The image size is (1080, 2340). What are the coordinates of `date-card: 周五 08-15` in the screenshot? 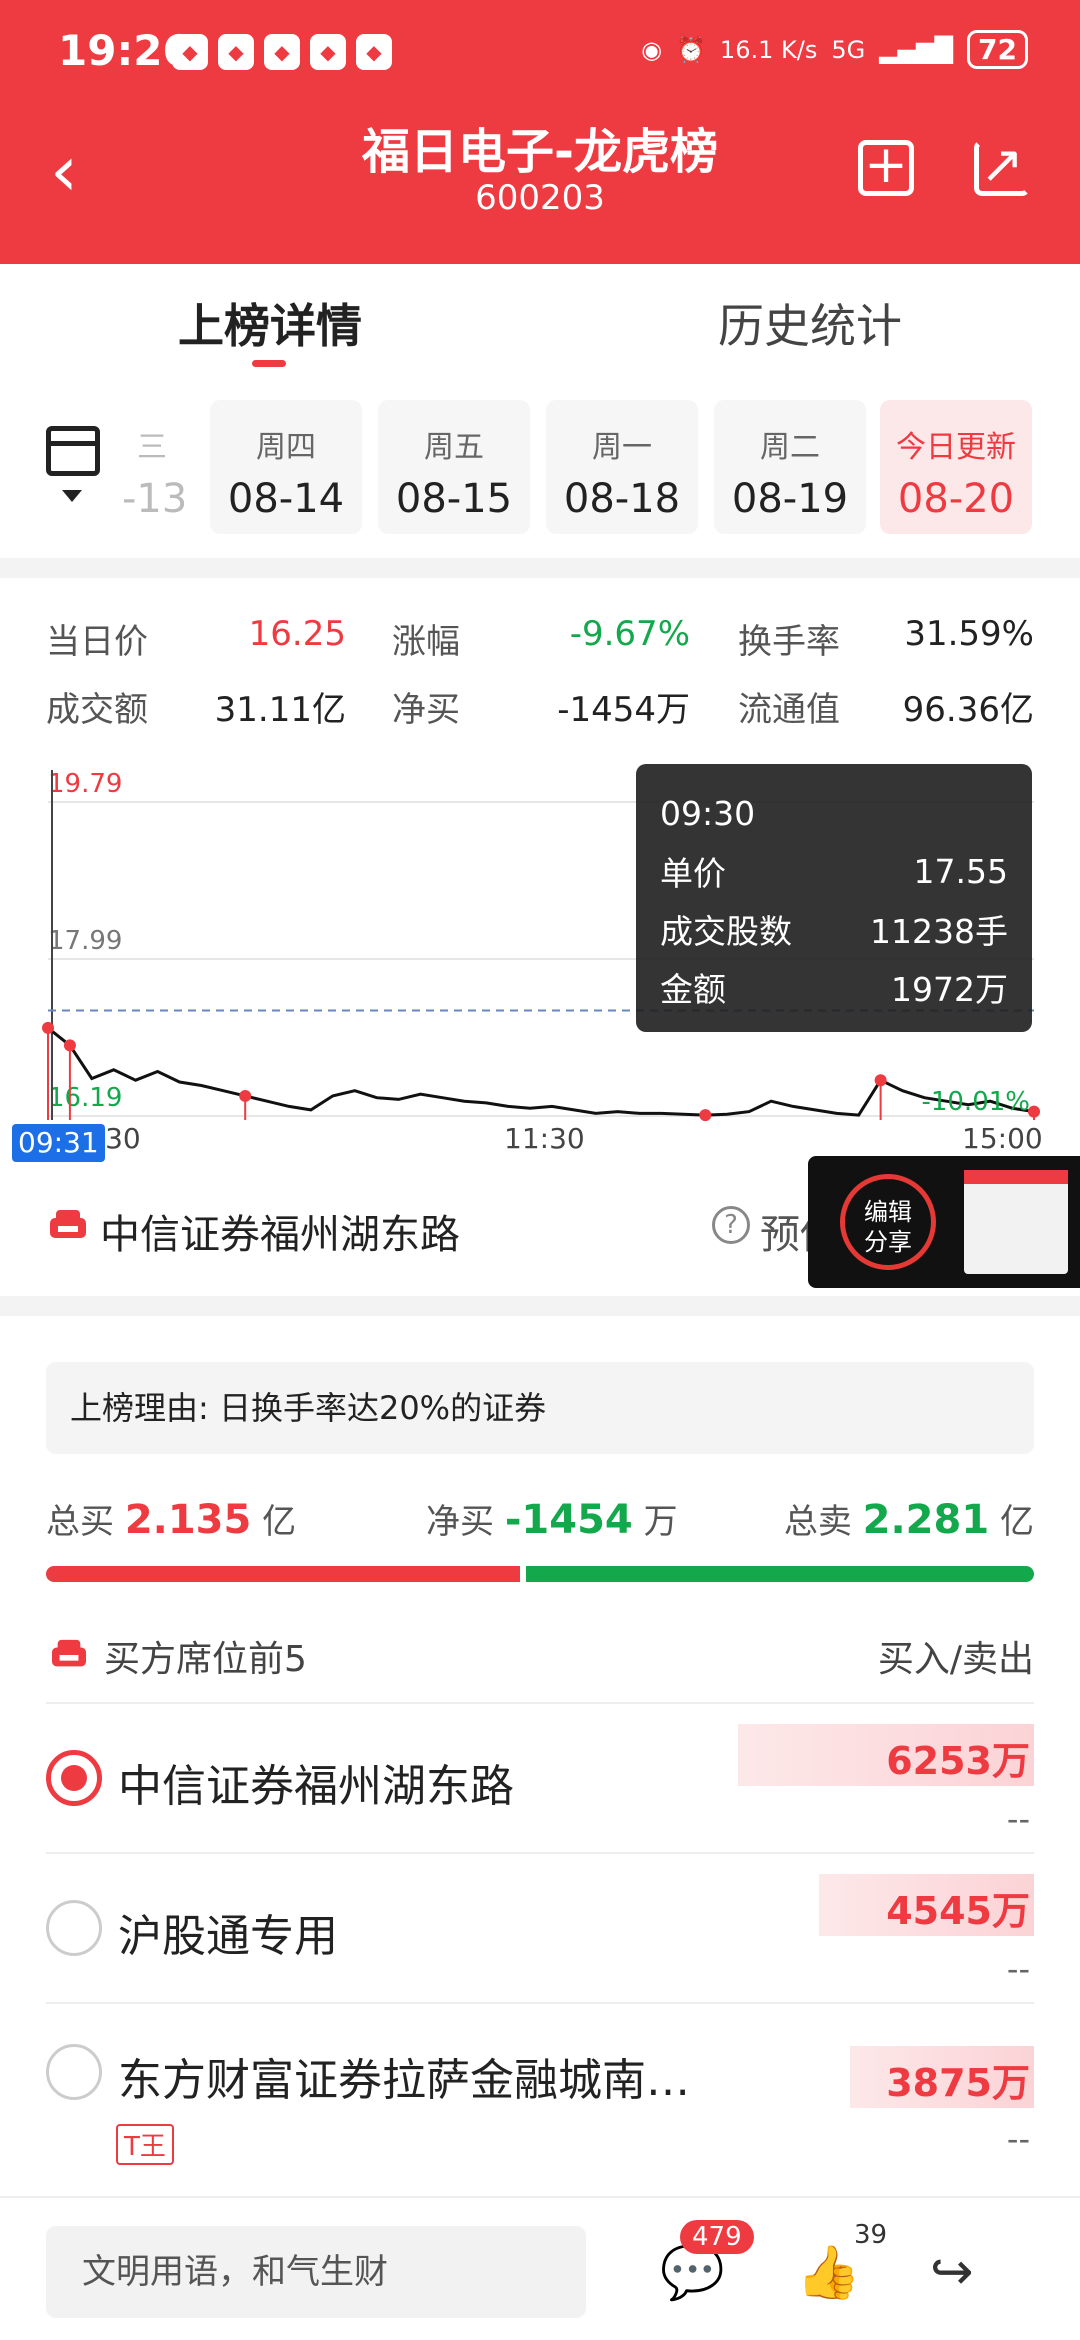 It's located at (454, 467).